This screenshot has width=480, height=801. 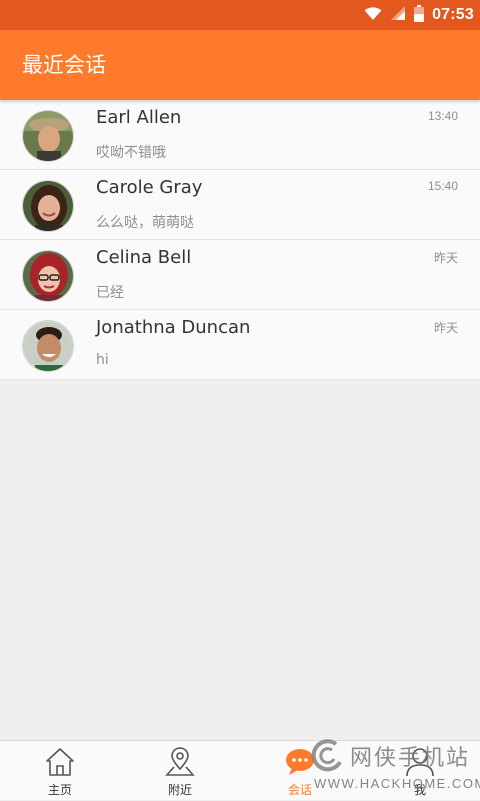 What do you see at coordinates (300, 762) in the screenshot?
I see `chat-bubble-icon` at bounding box center [300, 762].